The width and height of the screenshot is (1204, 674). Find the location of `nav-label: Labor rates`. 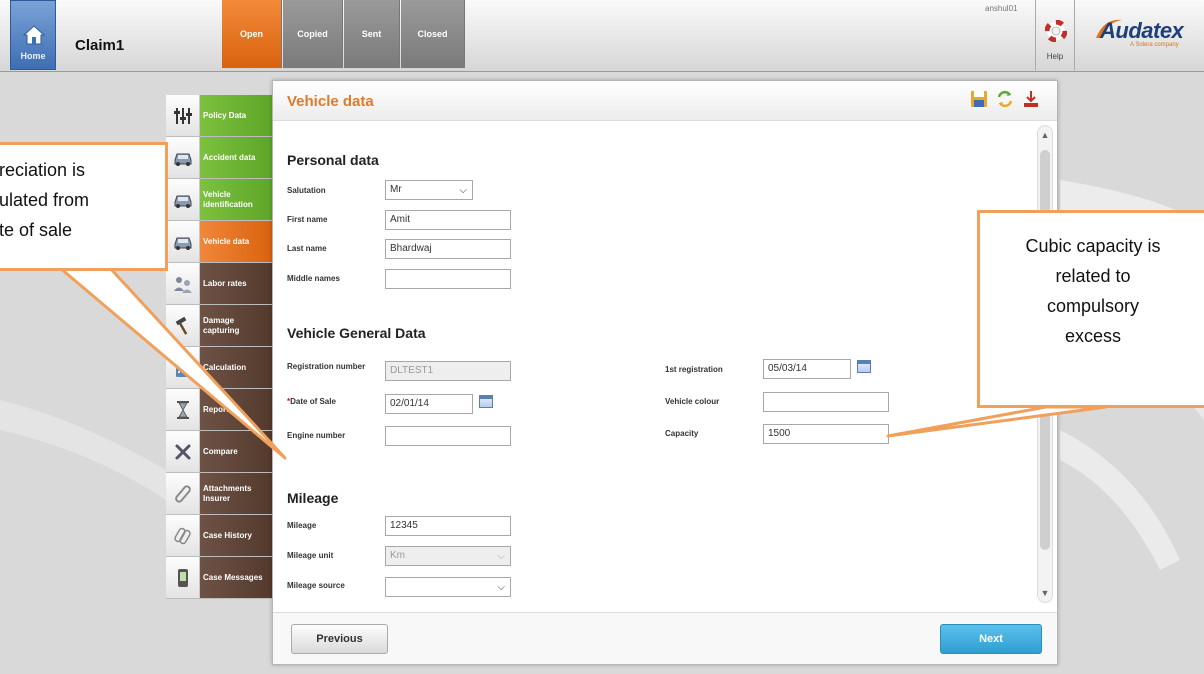

nav-label: Labor rates is located at coordinates (236, 283).